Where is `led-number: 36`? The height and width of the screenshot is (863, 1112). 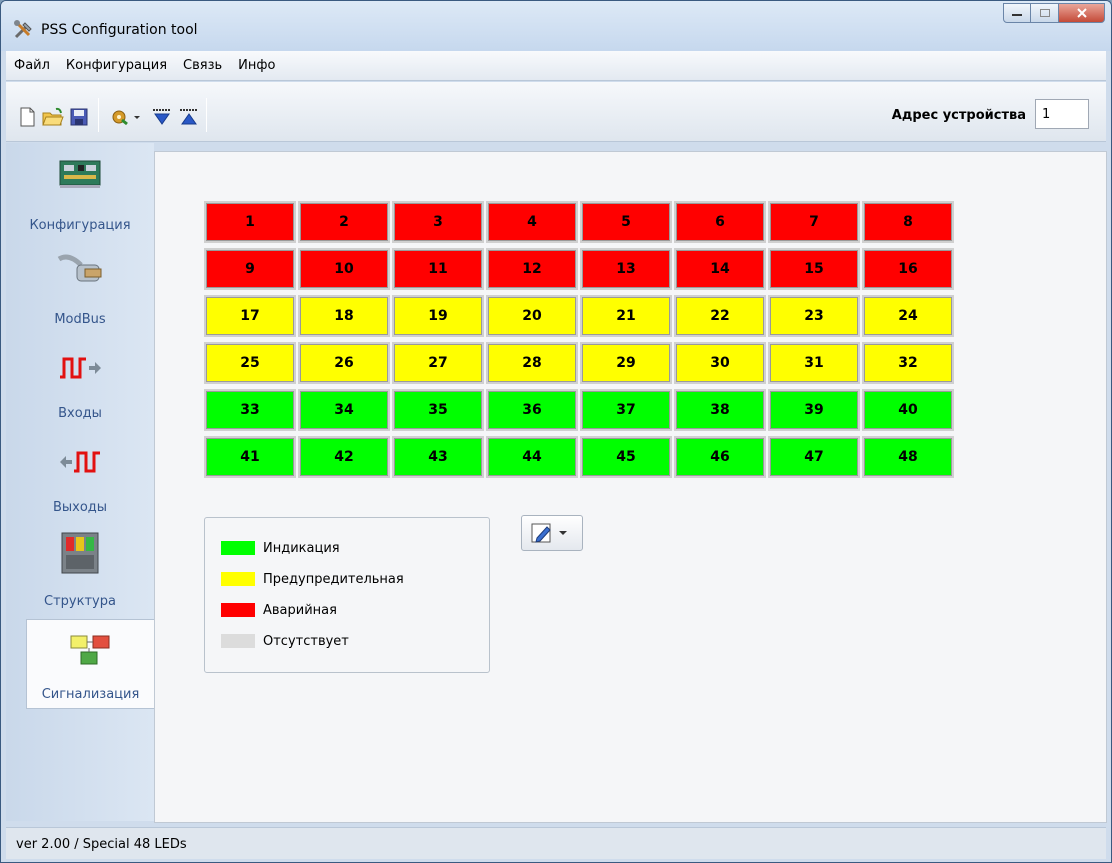 led-number: 36 is located at coordinates (532, 410).